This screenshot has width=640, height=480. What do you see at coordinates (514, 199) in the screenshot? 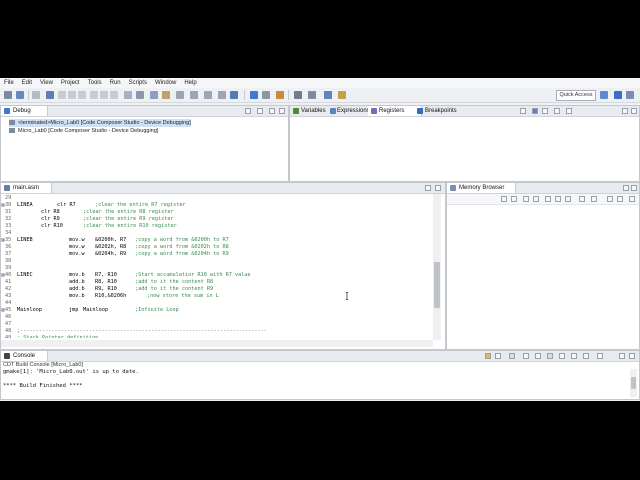
I see `import-icon` at bounding box center [514, 199].